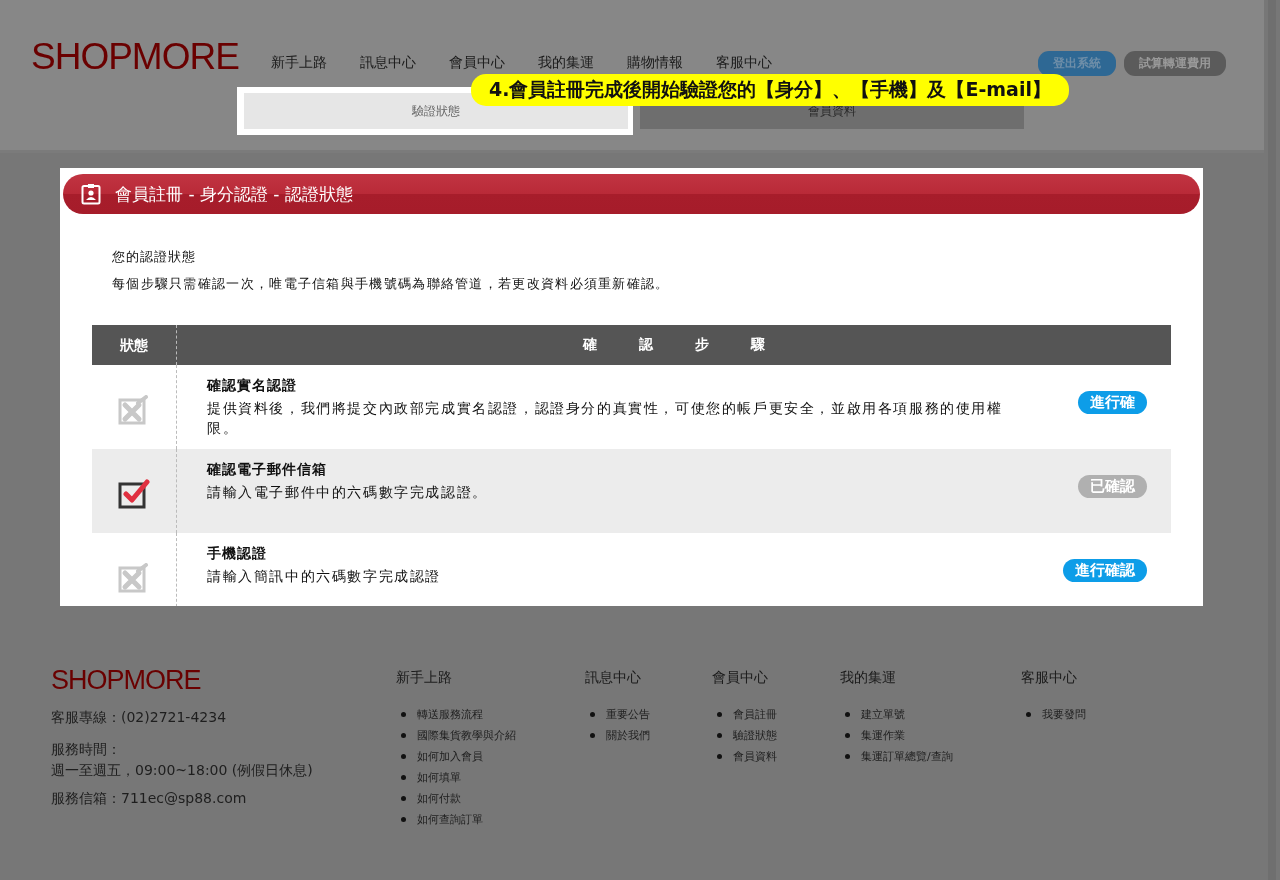 The height and width of the screenshot is (880, 1280). What do you see at coordinates (654, 63) in the screenshot?
I see `nav-link: 購物情報` at bounding box center [654, 63].